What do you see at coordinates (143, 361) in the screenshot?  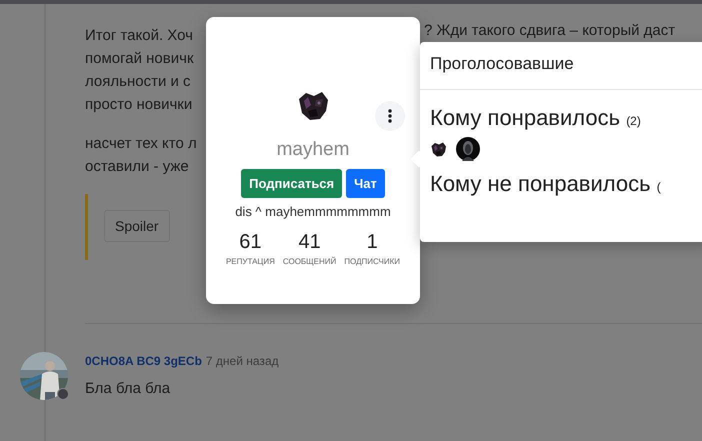 I see `author-link: 0CHO8A BC9 3gECb` at bounding box center [143, 361].